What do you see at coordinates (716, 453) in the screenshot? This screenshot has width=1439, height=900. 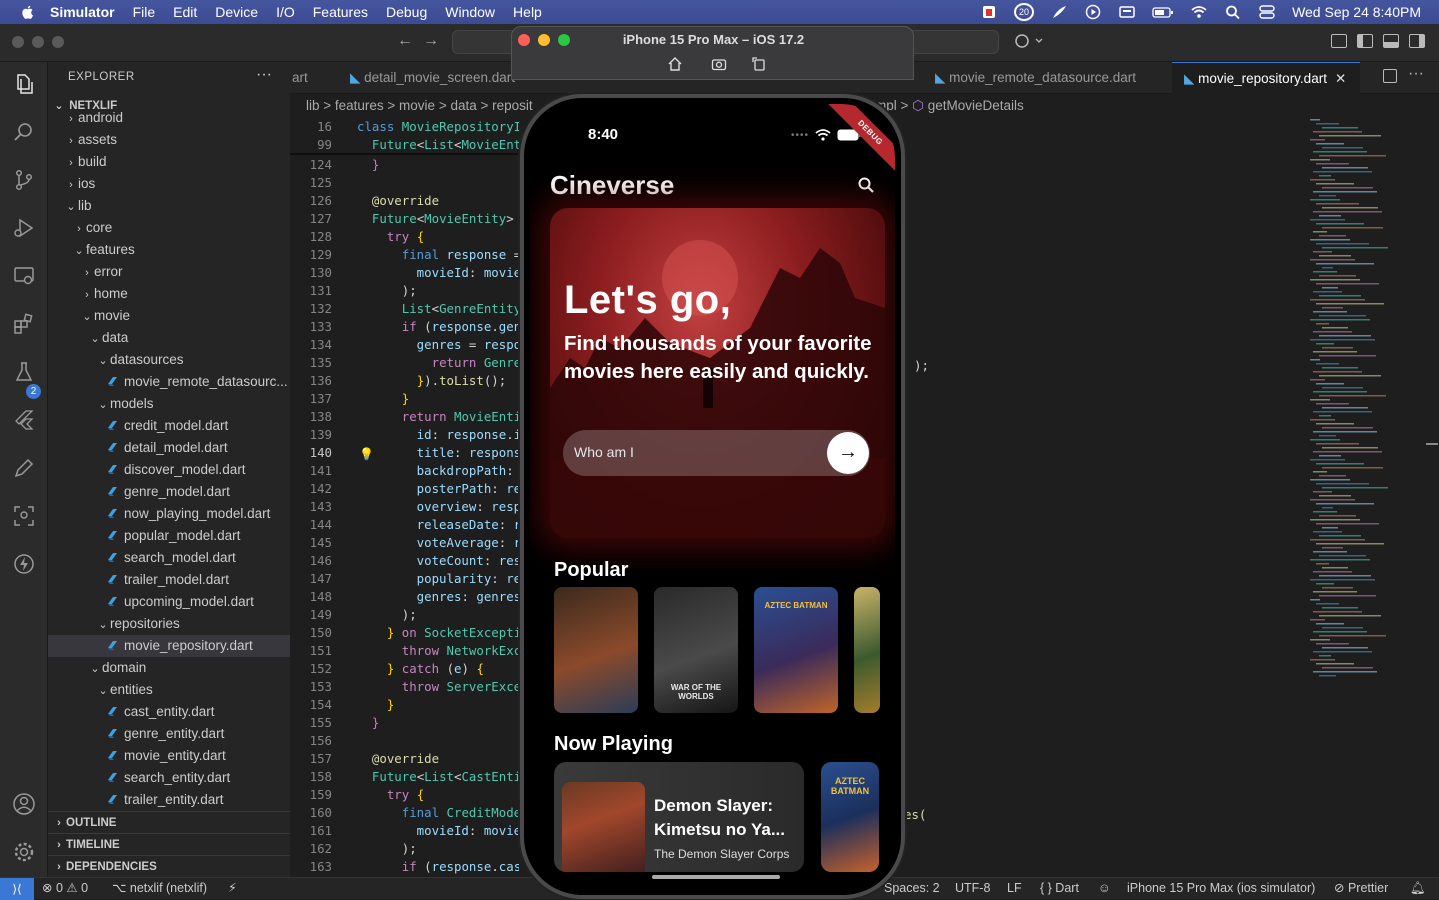 I see `hero-search-input: Who am I →` at bounding box center [716, 453].